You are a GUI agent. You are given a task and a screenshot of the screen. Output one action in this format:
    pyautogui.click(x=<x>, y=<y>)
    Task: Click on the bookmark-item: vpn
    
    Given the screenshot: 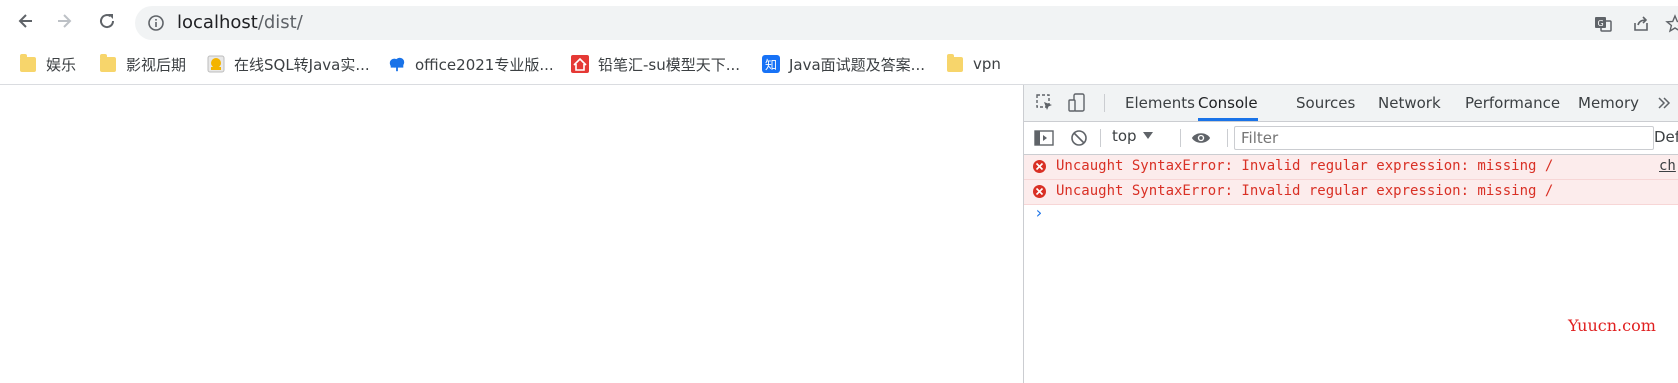 What is the action you would take?
    pyautogui.click(x=973, y=64)
    